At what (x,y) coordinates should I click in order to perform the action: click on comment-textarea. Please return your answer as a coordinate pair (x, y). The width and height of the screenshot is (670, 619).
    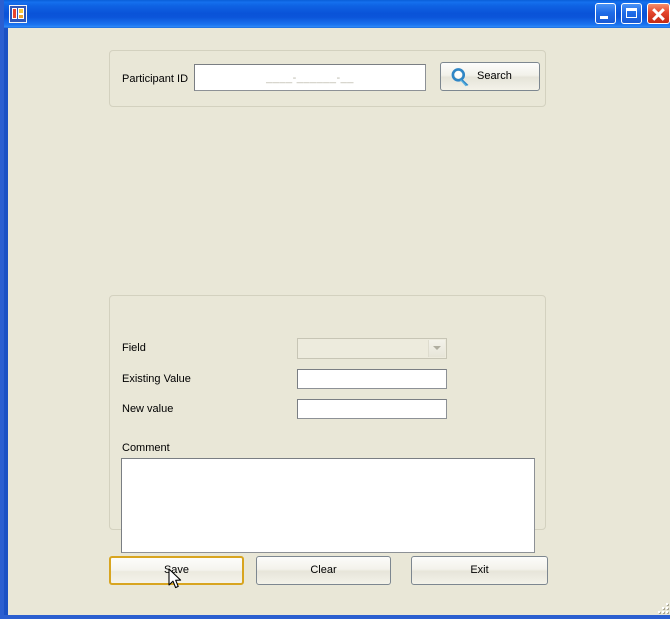
    Looking at the image, I should click on (328, 505).